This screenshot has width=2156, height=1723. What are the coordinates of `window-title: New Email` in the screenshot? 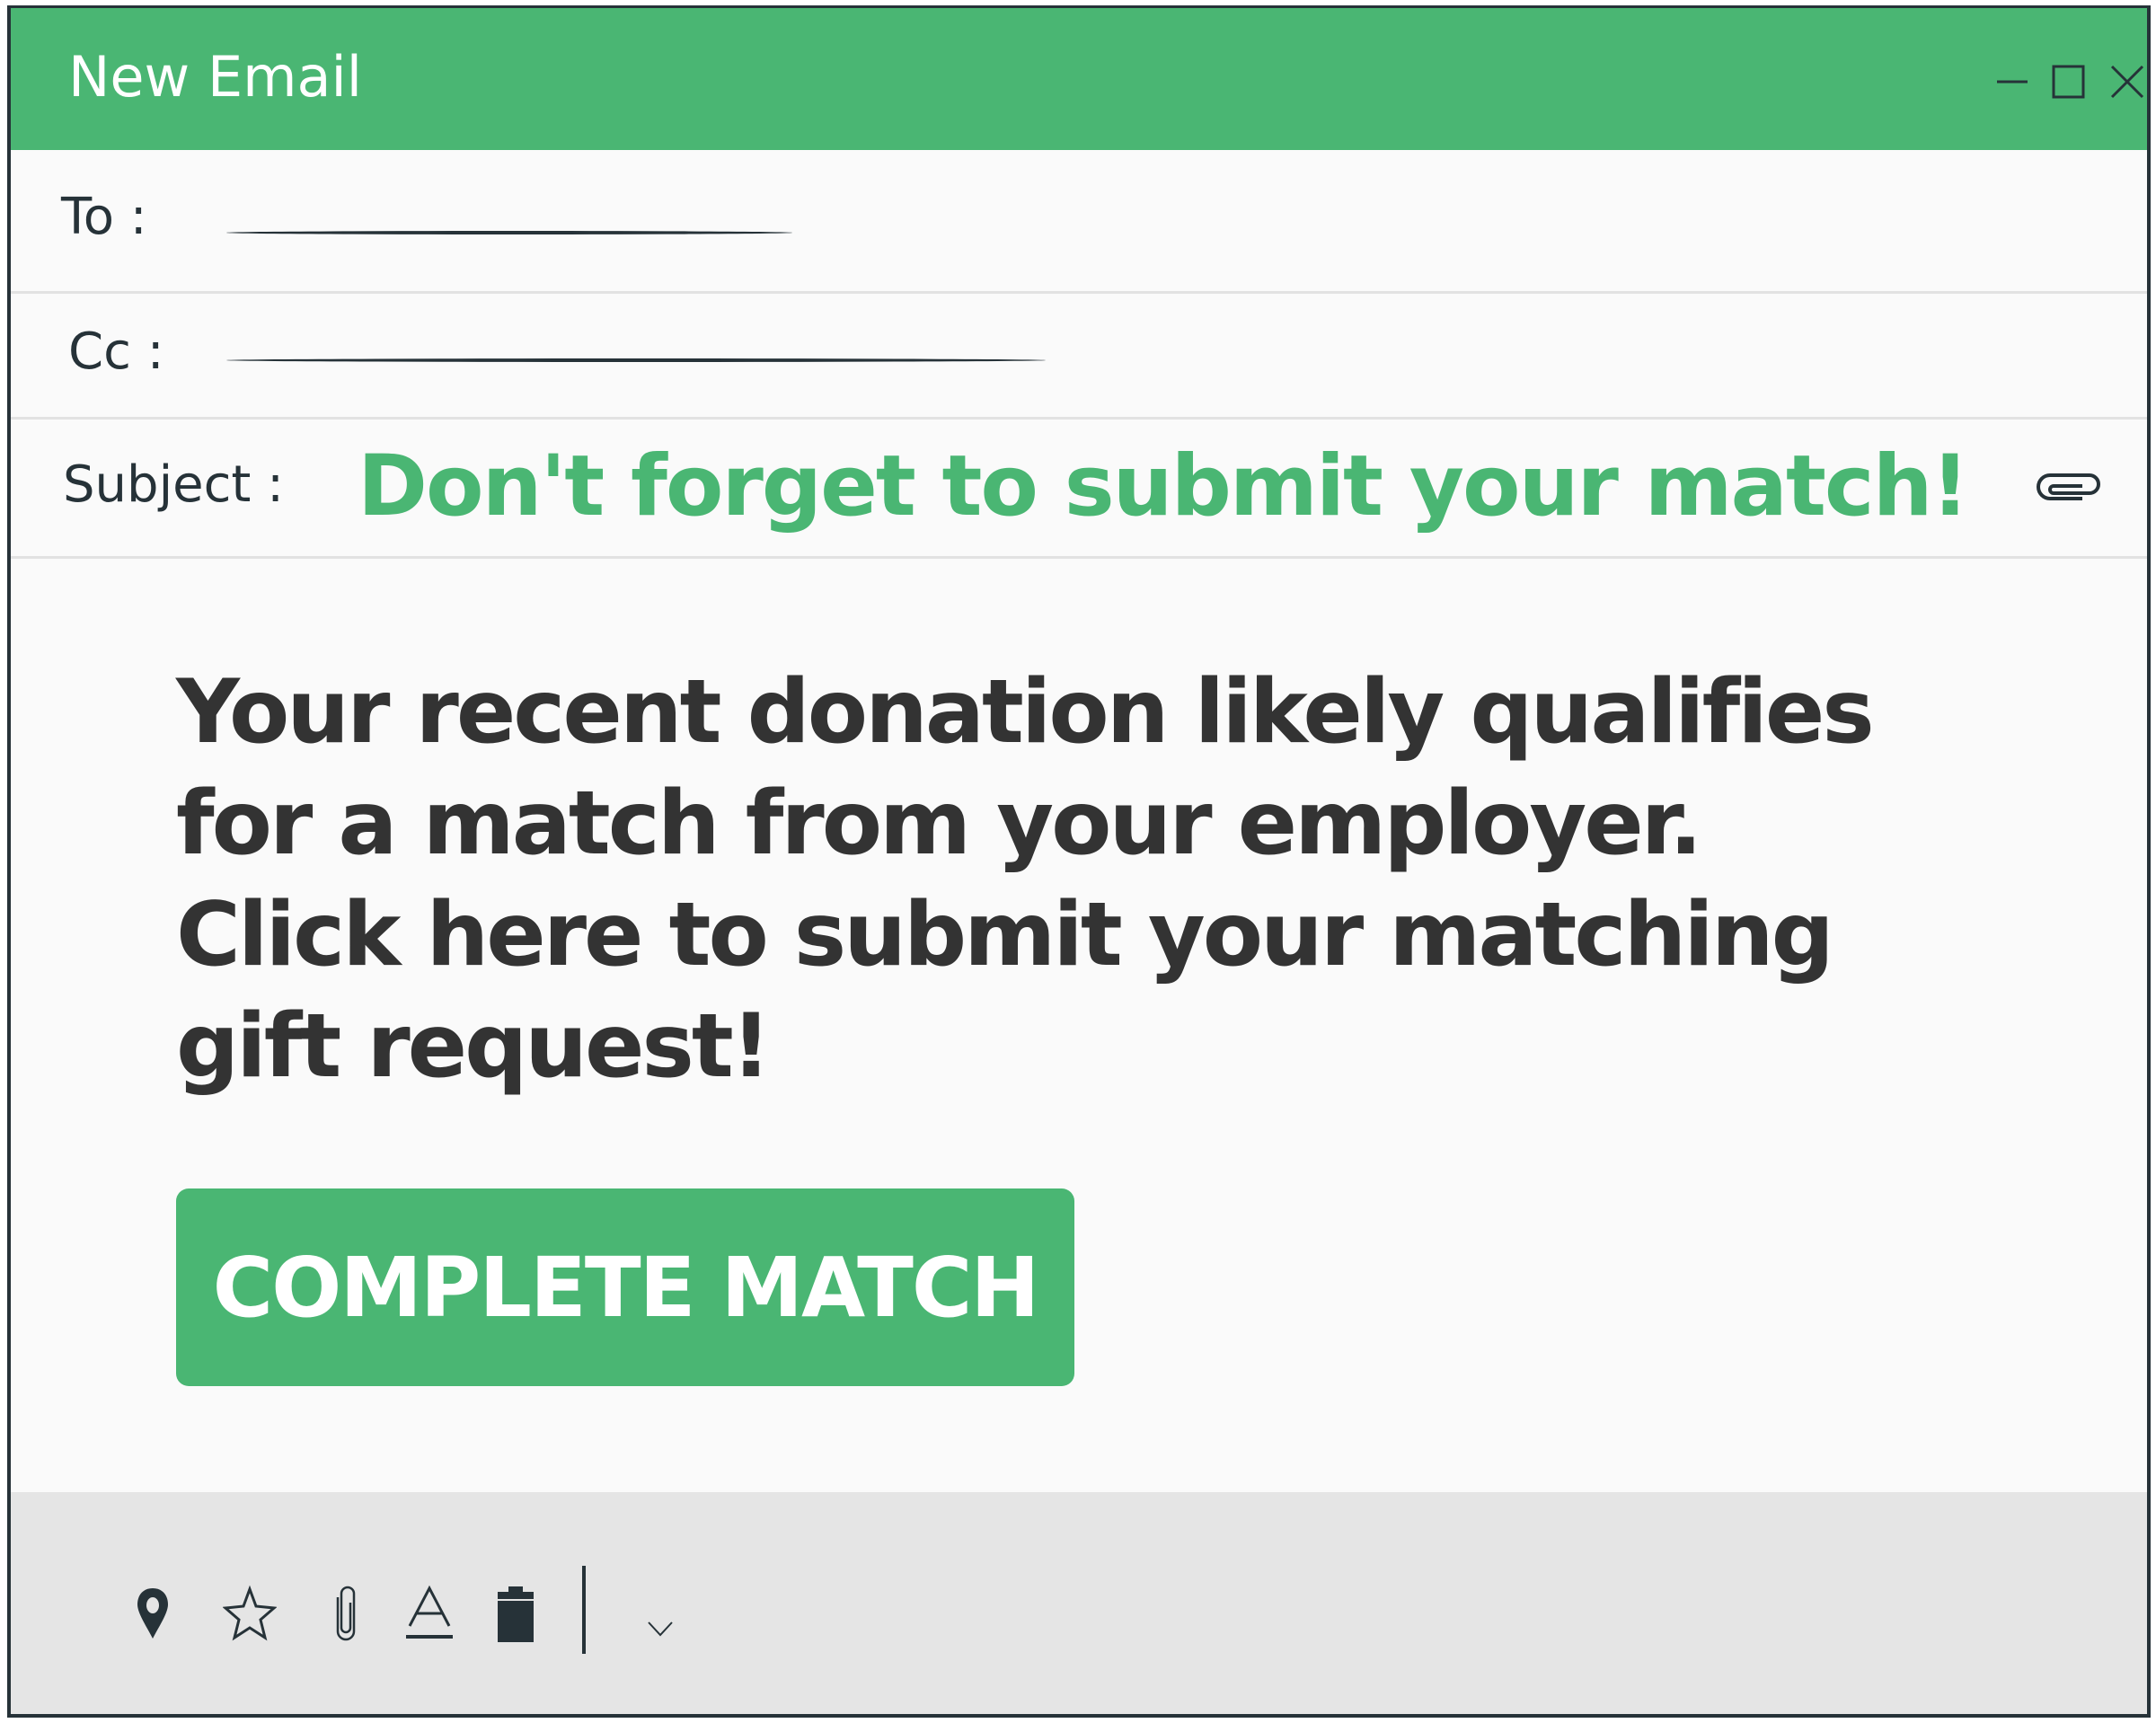 It's located at (215, 77).